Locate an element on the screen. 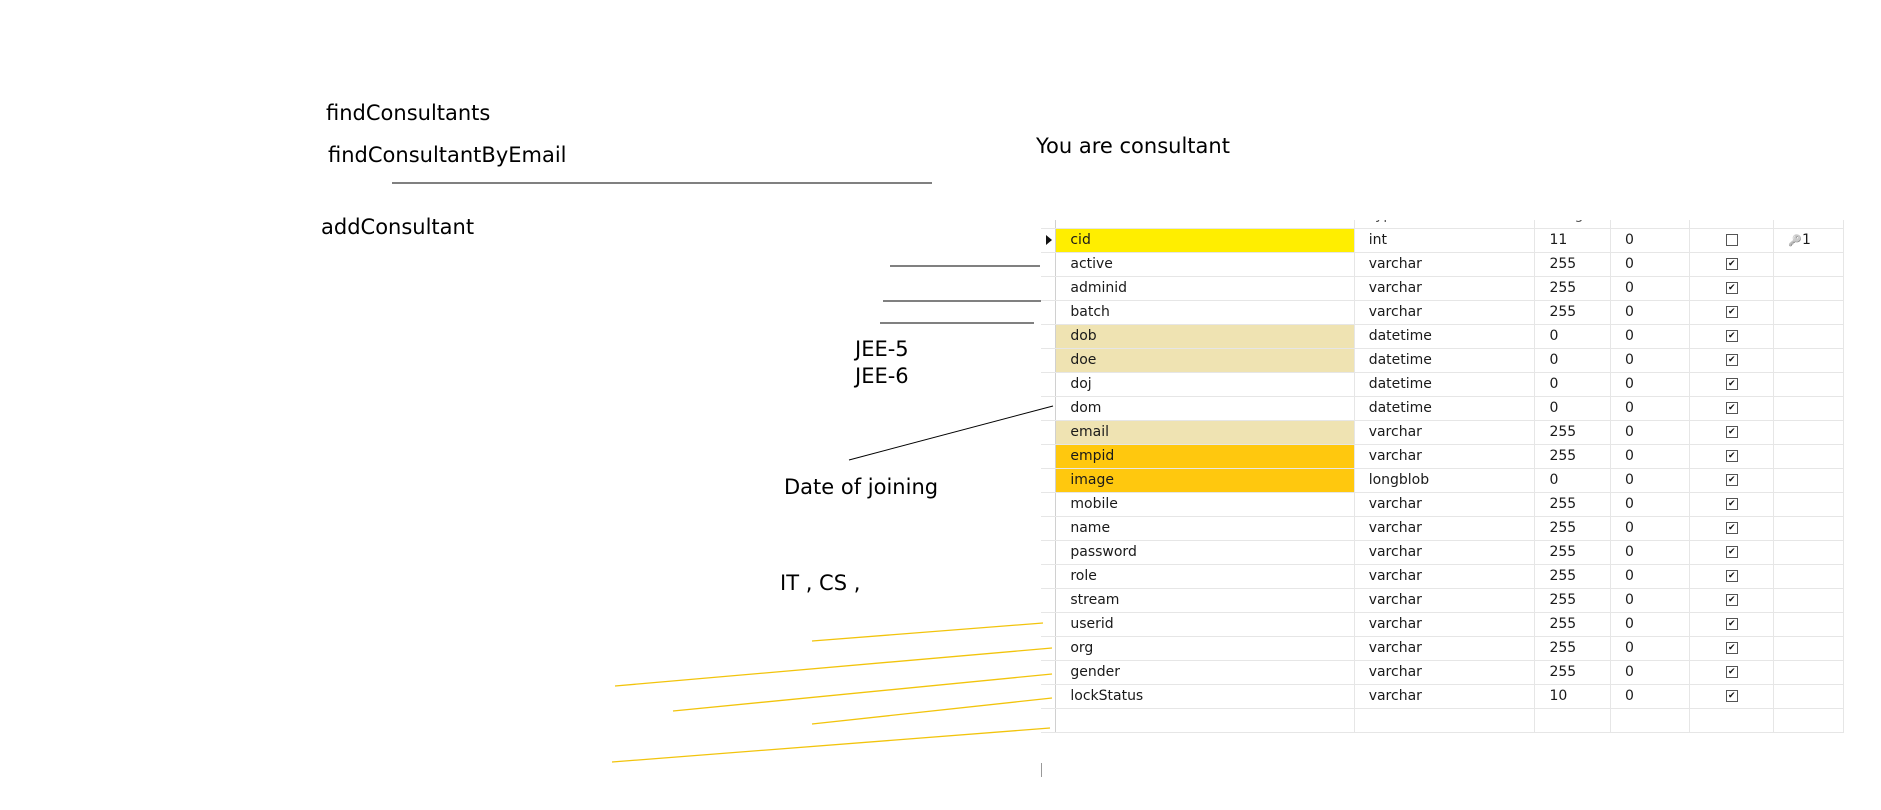  field-row-empid: empid varchar 255 0 is located at coordinates (1442, 456).